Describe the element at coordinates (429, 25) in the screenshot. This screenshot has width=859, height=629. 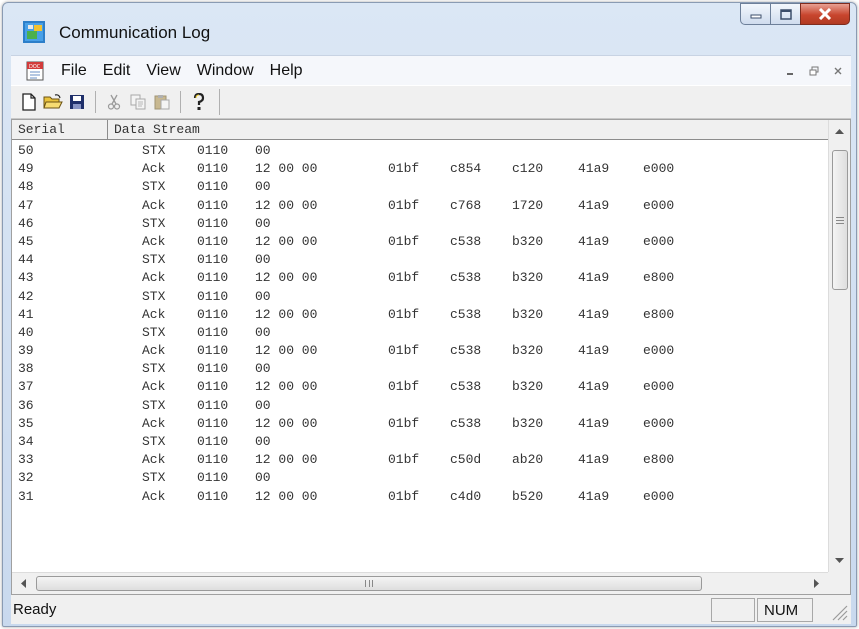
I see `title-bar: Communication Log` at that location.